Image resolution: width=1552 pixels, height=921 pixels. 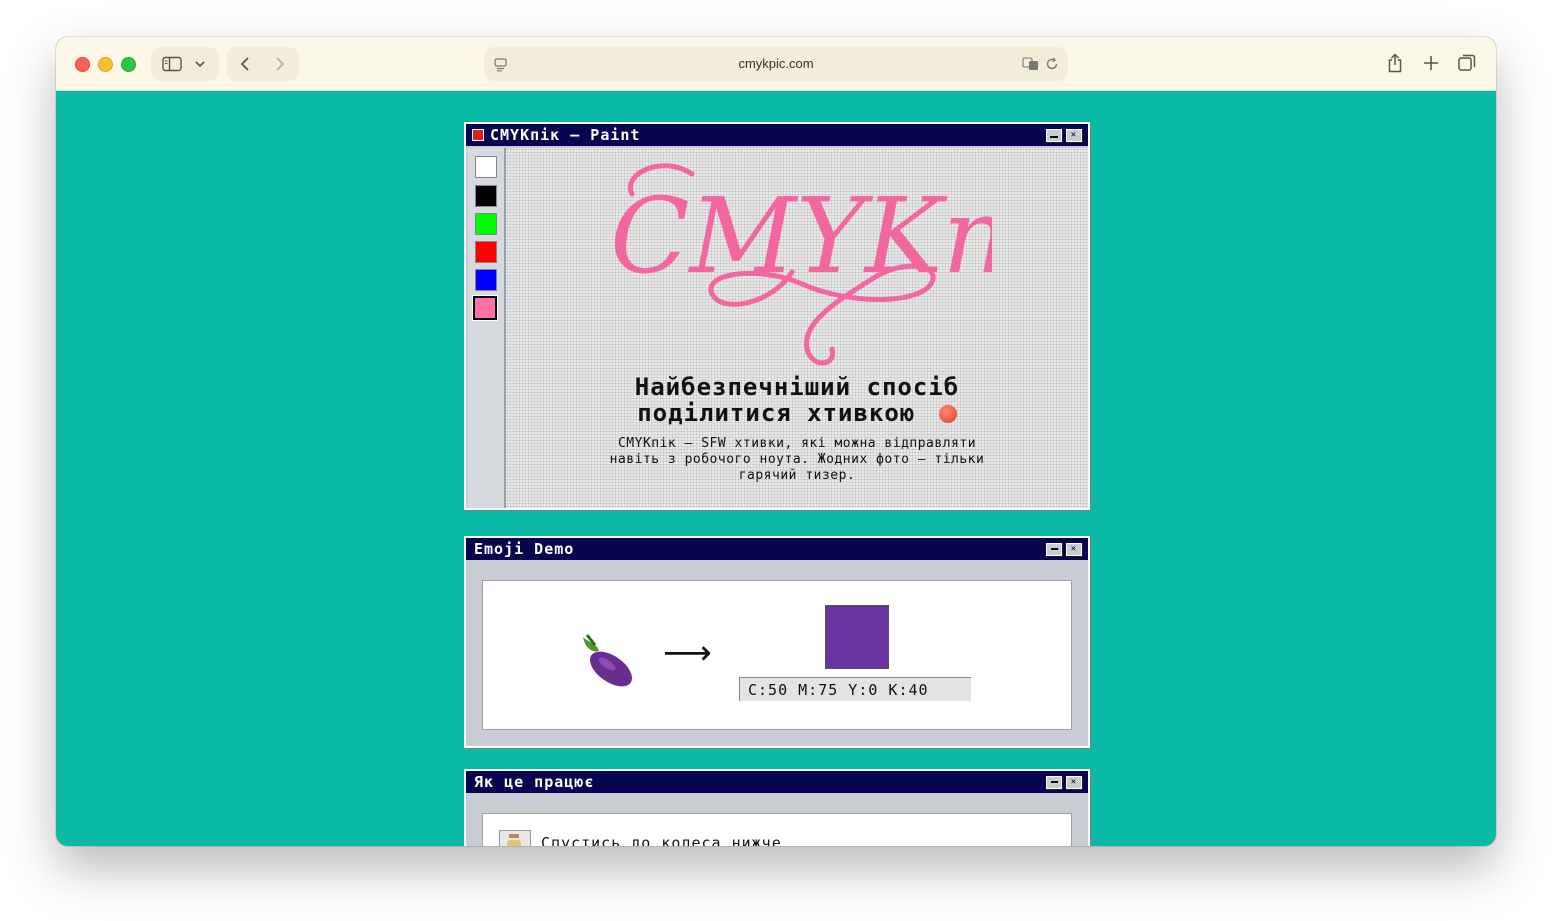 What do you see at coordinates (487, 328) in the screenshot?
I see `color-palette` at bounding box center [487, 328].